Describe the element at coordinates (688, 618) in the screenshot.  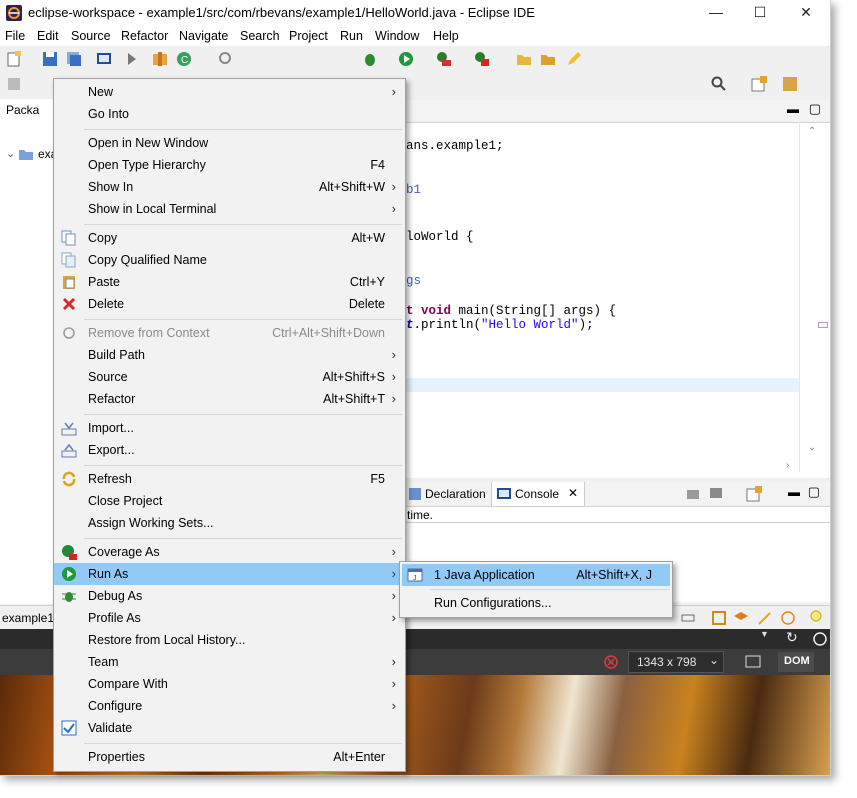
I see `link-icon` at that location.